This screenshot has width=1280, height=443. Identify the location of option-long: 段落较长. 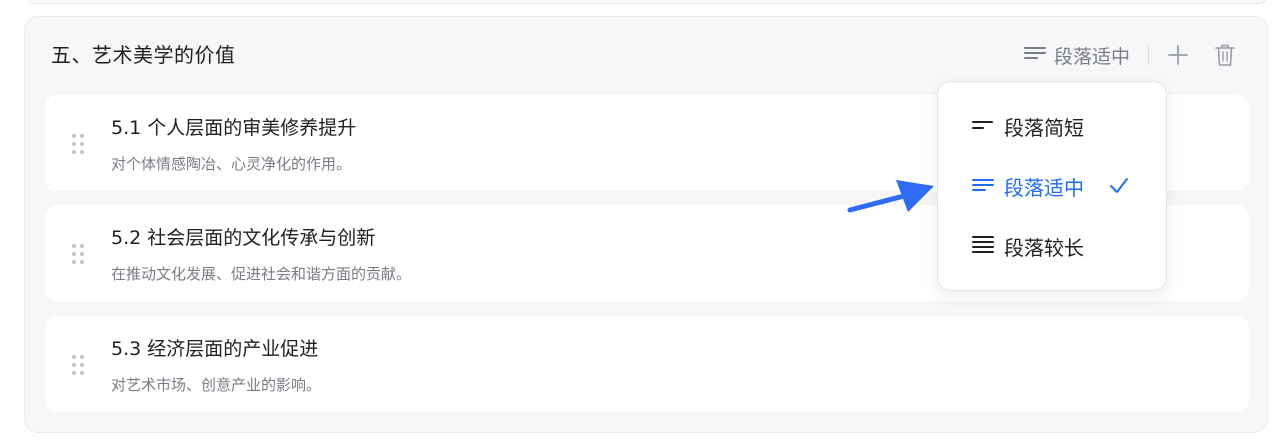
(1028, 246).